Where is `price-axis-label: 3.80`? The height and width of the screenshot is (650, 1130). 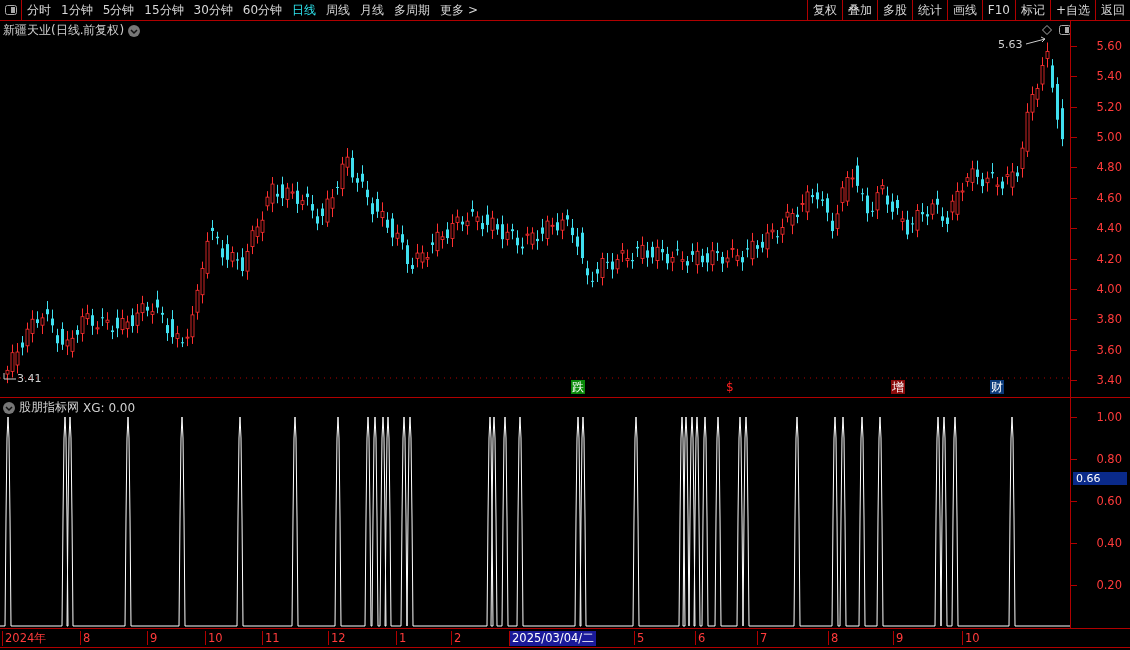 price-axis-label: 3.80 is located at coordinates (1109, 319).